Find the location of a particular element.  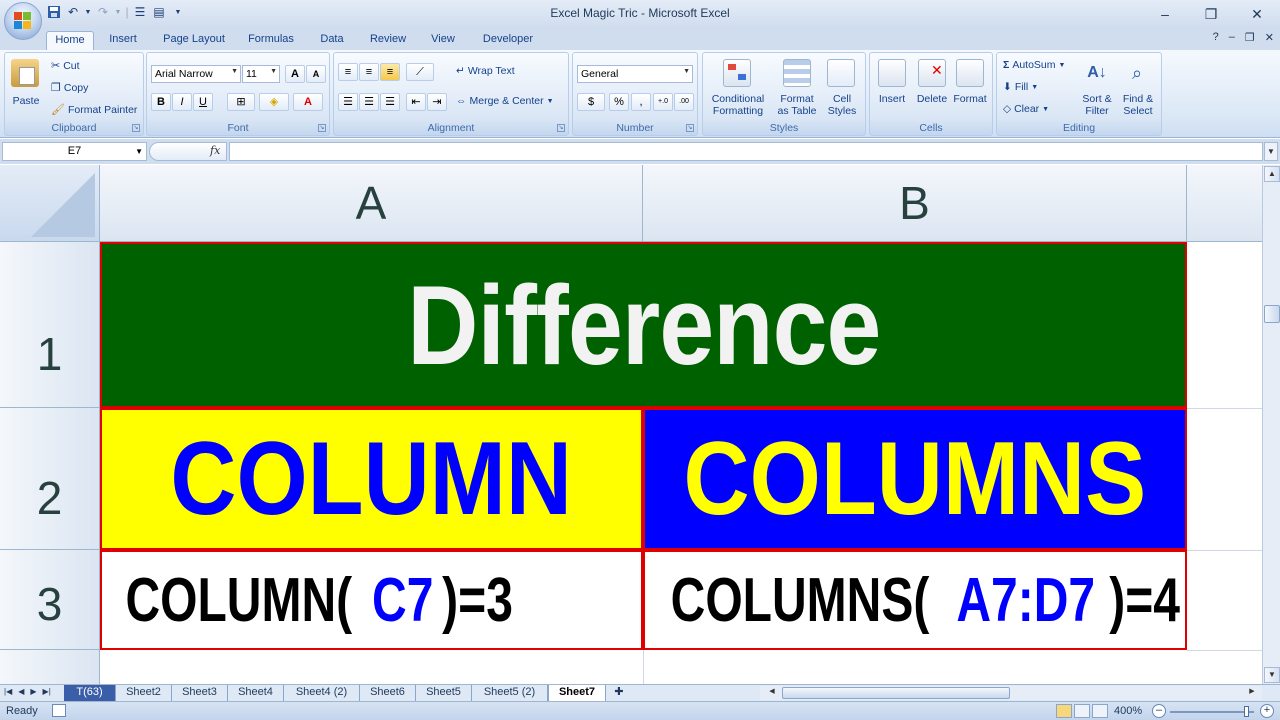

cell-b3: COLUMNS(A7:D7)=4 is located at coordinates (915, 600).